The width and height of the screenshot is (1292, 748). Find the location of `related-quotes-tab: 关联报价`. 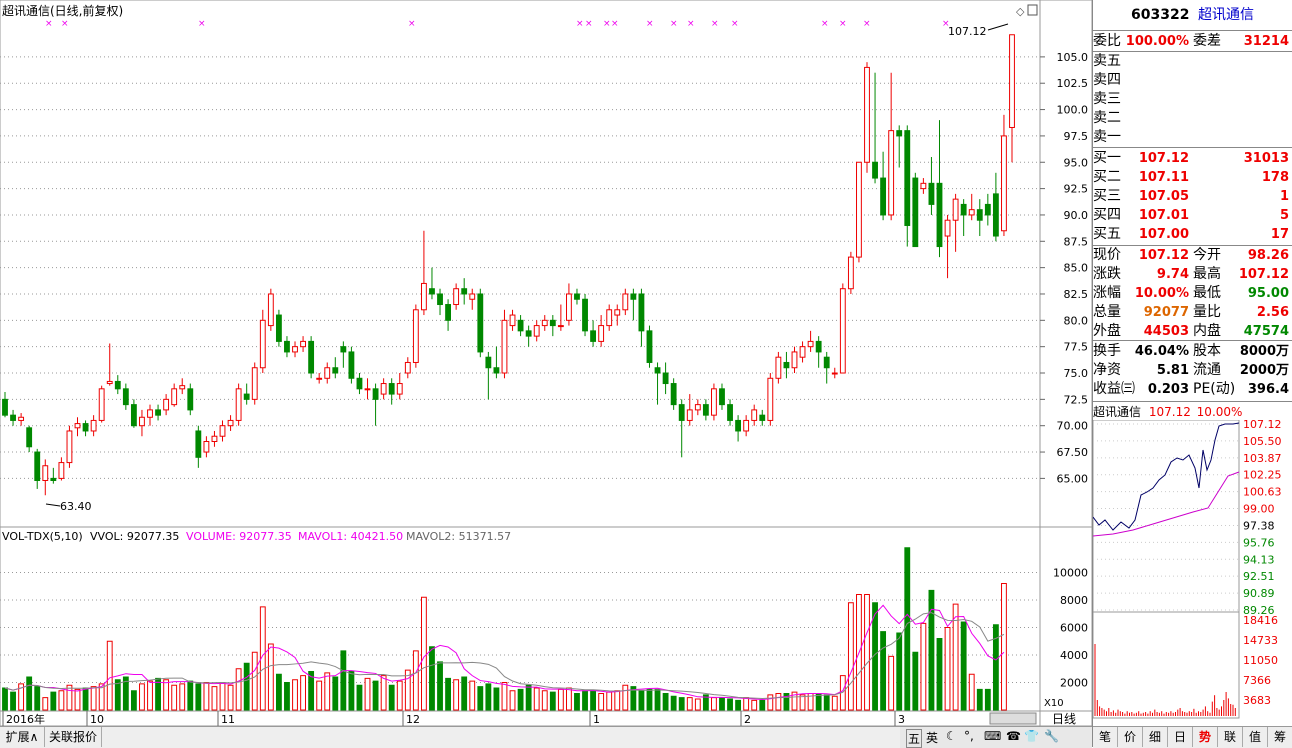

related-quotes-tab: 关联报价 is located at coordinates (73, 737).